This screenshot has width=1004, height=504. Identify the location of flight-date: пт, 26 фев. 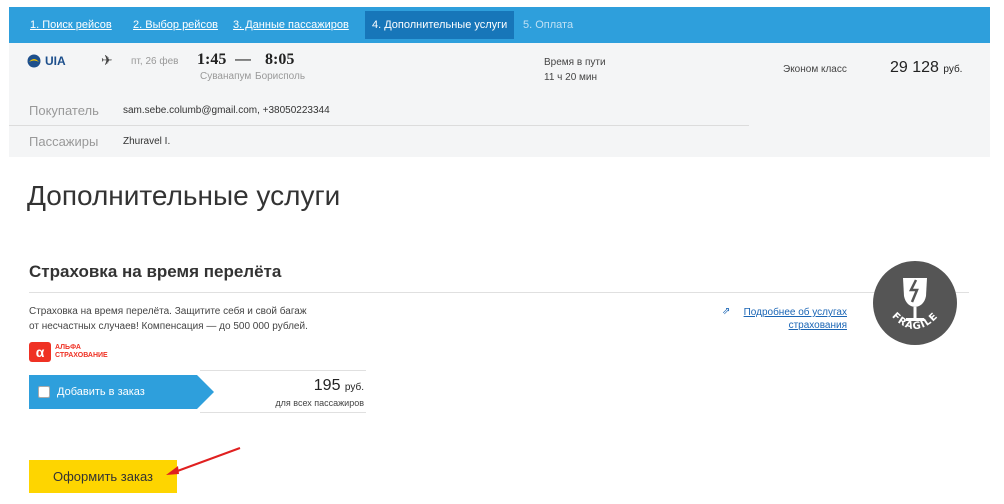
(155, 61).